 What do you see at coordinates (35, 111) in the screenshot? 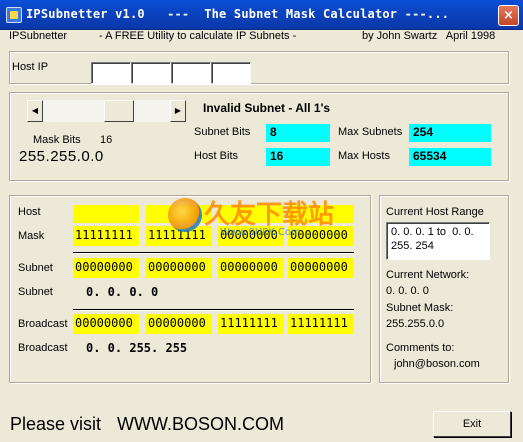
I see `scroll-left-button: ◀` at bounding box center [35, 111].